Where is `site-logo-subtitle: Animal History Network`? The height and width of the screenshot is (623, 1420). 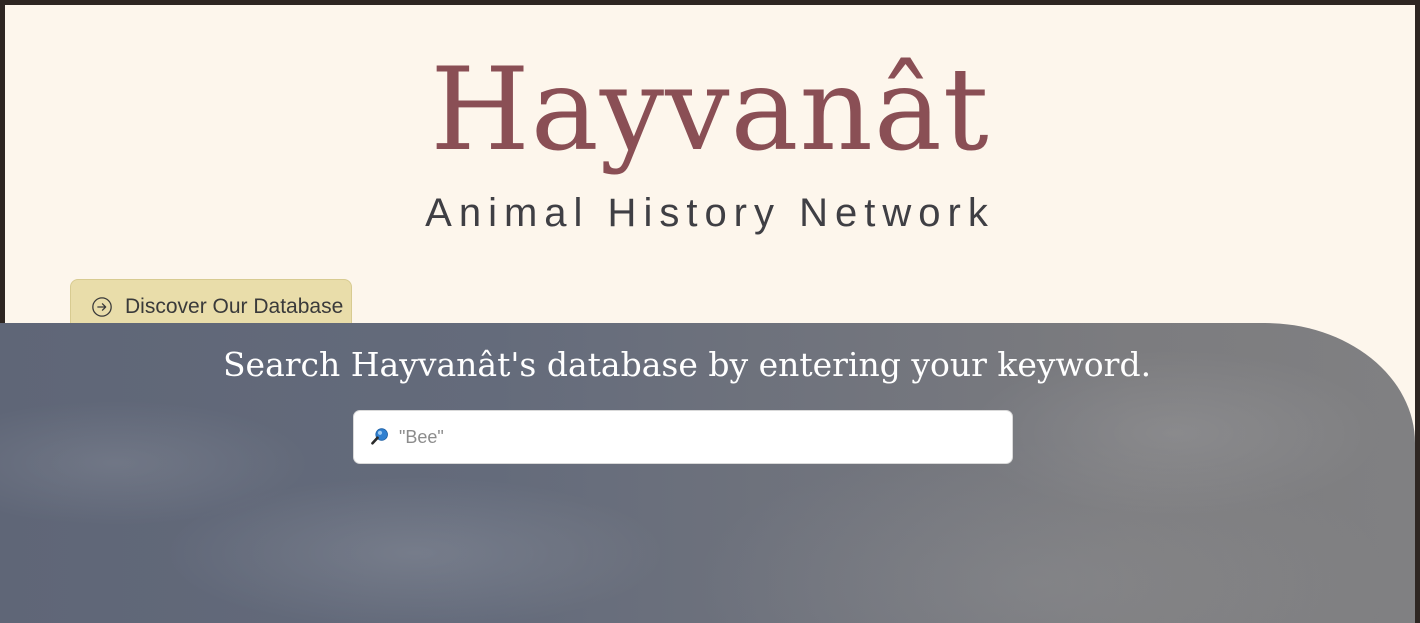 site-logo-subtitle: Animal History Network is located at coordinates (710, 213).